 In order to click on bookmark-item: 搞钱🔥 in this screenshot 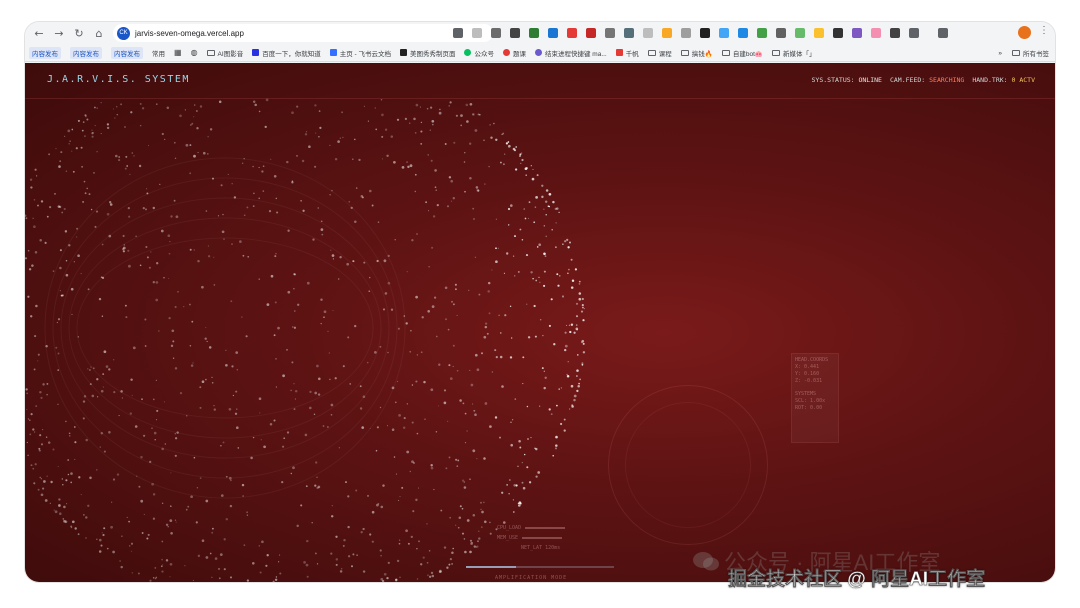, I will do `click(696, 53)`.